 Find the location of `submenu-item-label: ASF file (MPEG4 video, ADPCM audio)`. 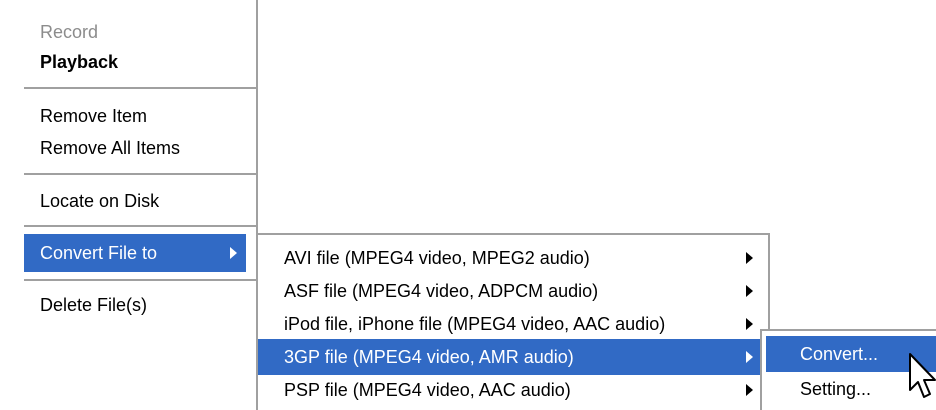

submenu-item-label: ASF file (MPEG4 video, ADPCM audio) is located at coordinates (441, 291).